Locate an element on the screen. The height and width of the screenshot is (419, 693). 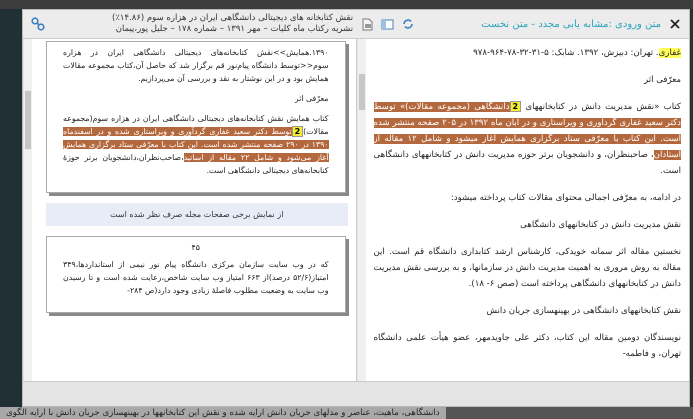
background-text: دانشگاهی، ماهیت، عناصر و مدلهای جریان دانش ارایه شده و نقش این کتابخانهها در بهینهسازی جریان دانش با ارایه الگوی is located at coordinates (223, 413).